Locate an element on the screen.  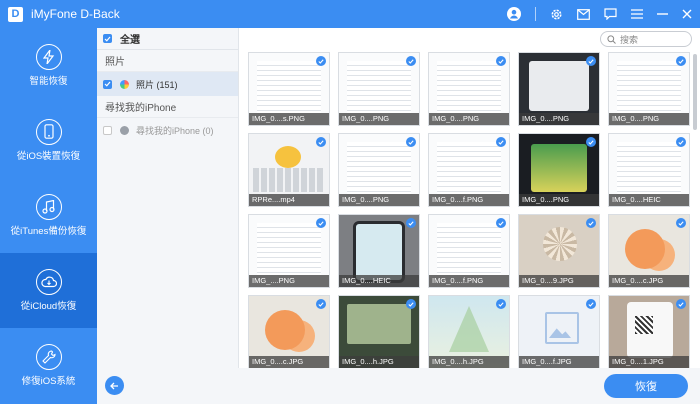
titlebar-controls is located at coordinates (599, 14).